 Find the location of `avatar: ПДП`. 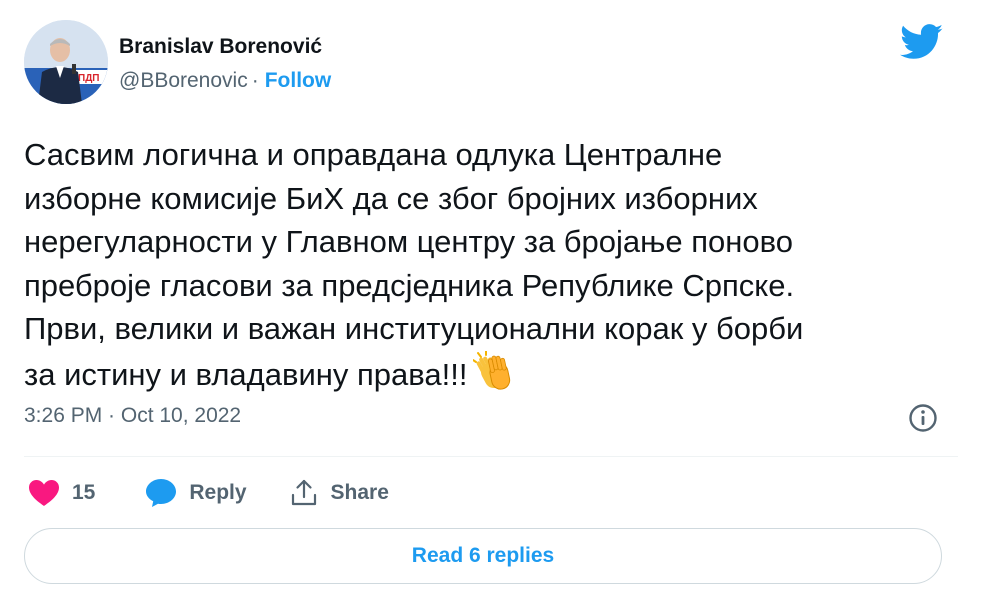

avatar: ПДП is located at coordinates (66, 62).